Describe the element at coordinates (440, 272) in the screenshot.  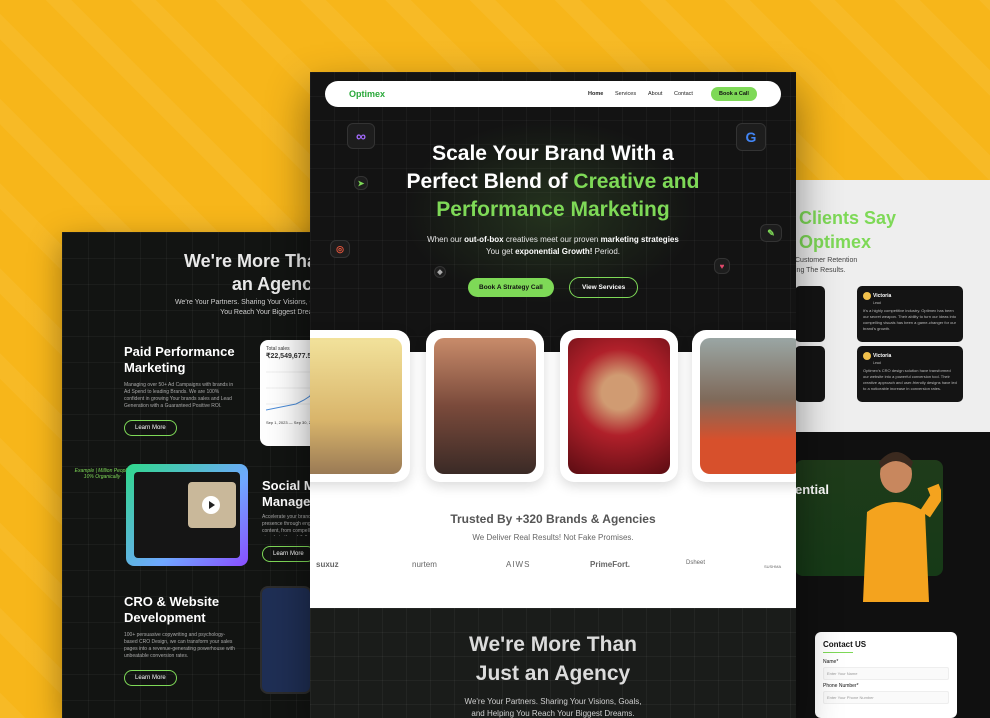
I see `small-icon: ◆` at that location.